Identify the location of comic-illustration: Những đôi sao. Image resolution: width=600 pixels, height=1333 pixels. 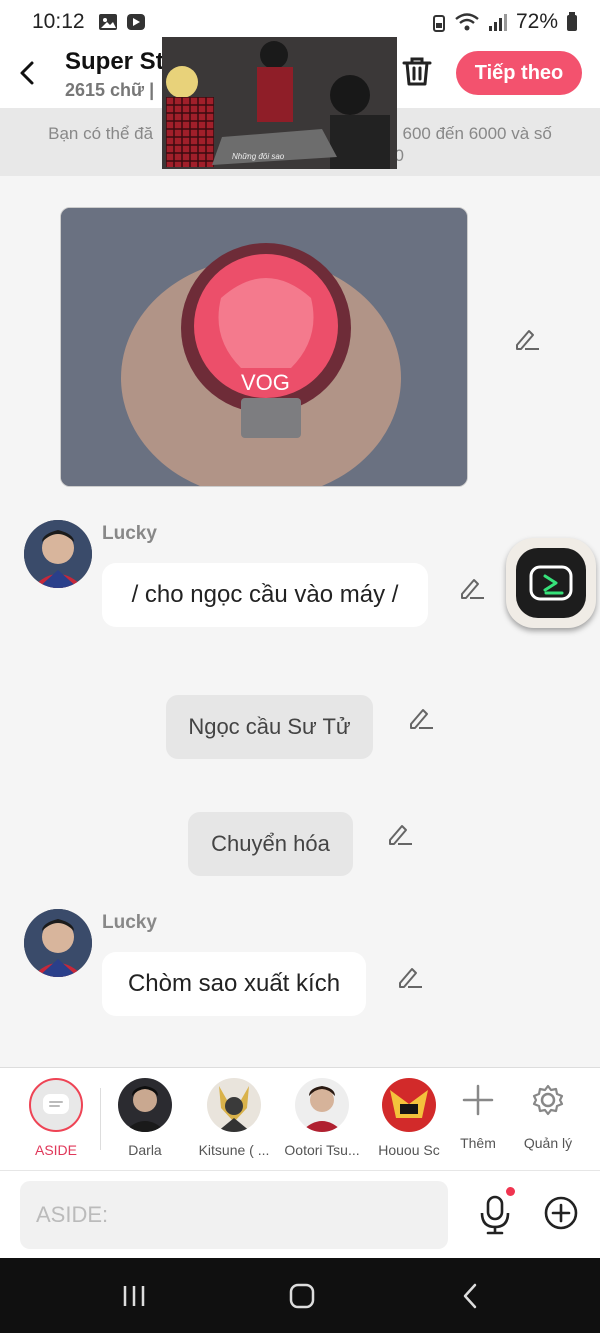
(279, 103).